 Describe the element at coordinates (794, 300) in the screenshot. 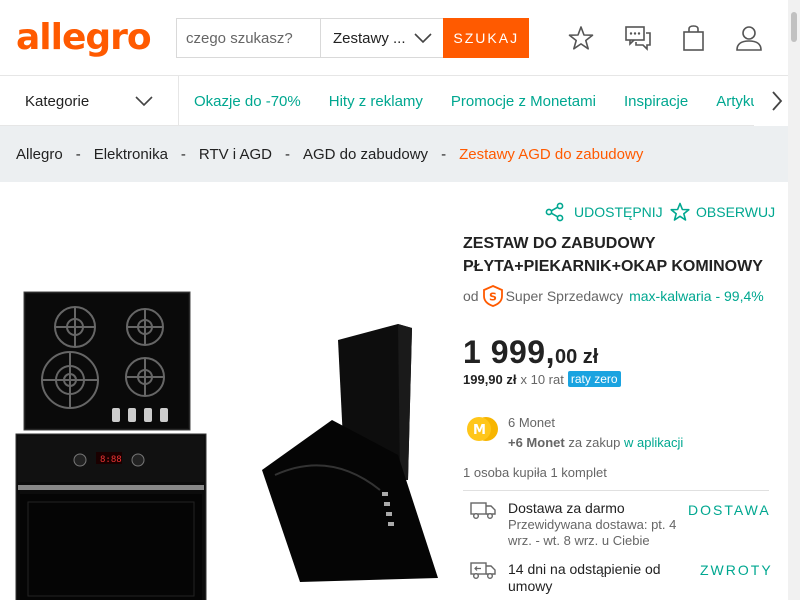

I see `scrollbar-track` at that location.